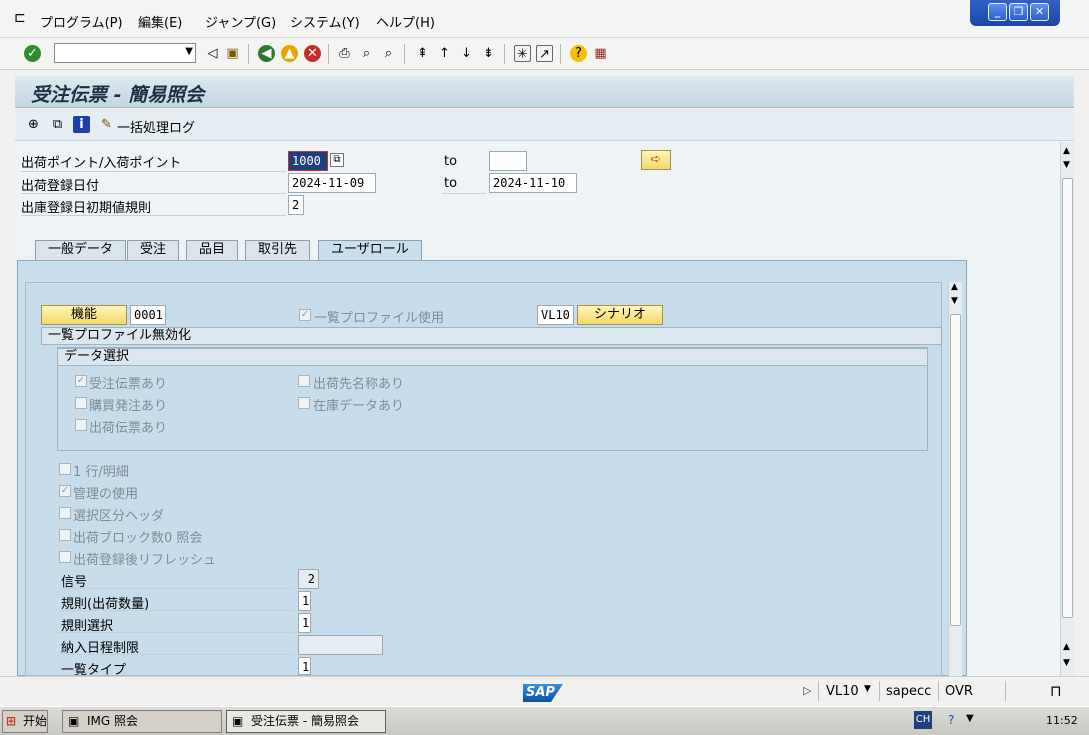 The image size is (1089, 735). What do you see at coordinates (65, 513) in the screenshot?
I see `selection-header-checkbox` at bounding box center [65, 513].